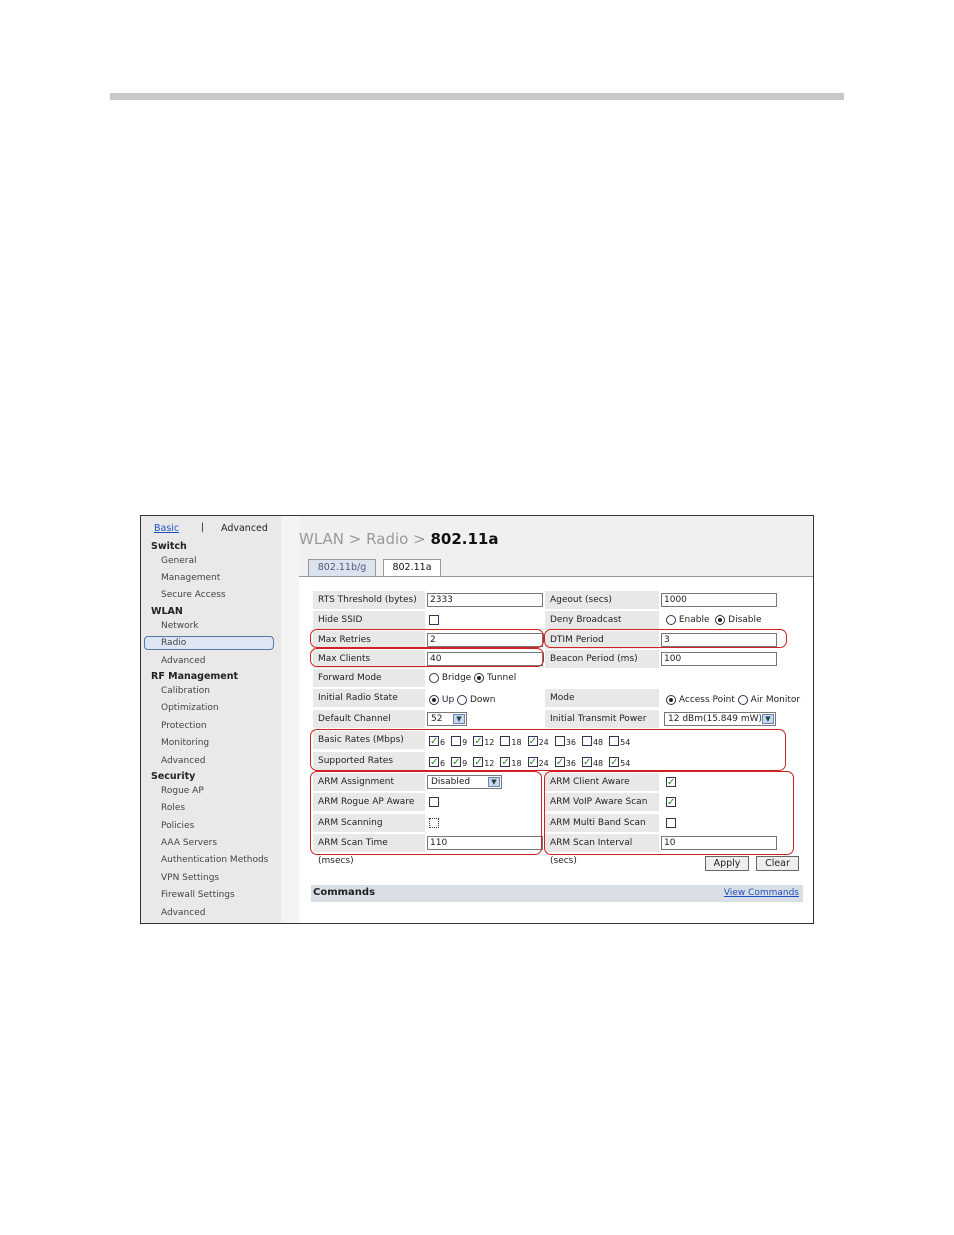 This screenshot has width=954, height=1235. Describe the element at coordinates (173, 808) in the screenshot. I see `sidebar-item-roles: Roles` at that location.